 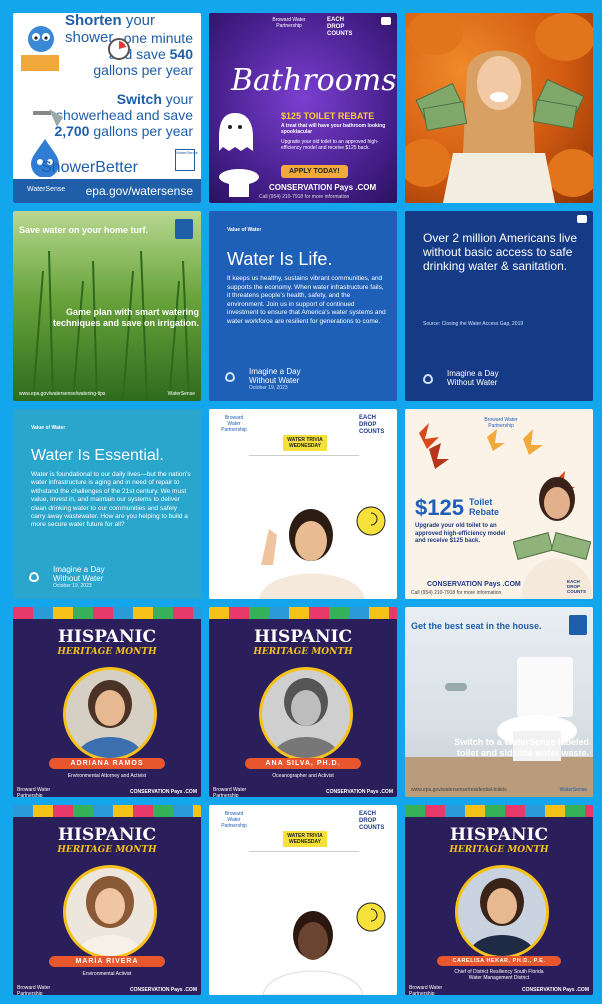 What do you see at coordinates (328, 116) in the screenshot?
I see `toilet-rebate-heading: $125 TOILET REBATE` at bounding box center [328, 116].